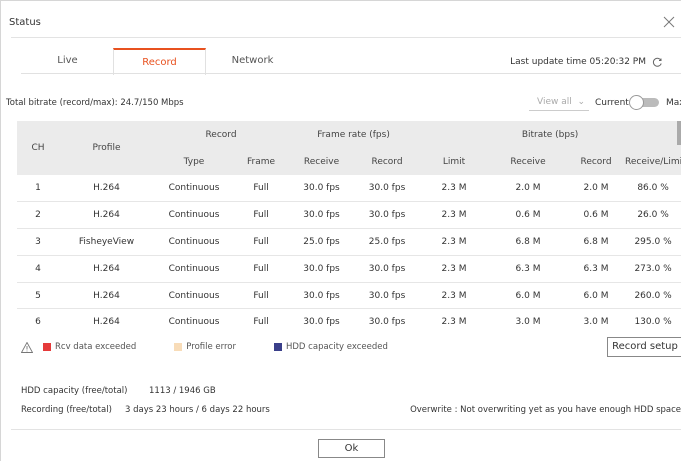  What do you see at coordinates (669, 22) in the screenshot?
I see `close-icon` at bounding box center [669, 22].